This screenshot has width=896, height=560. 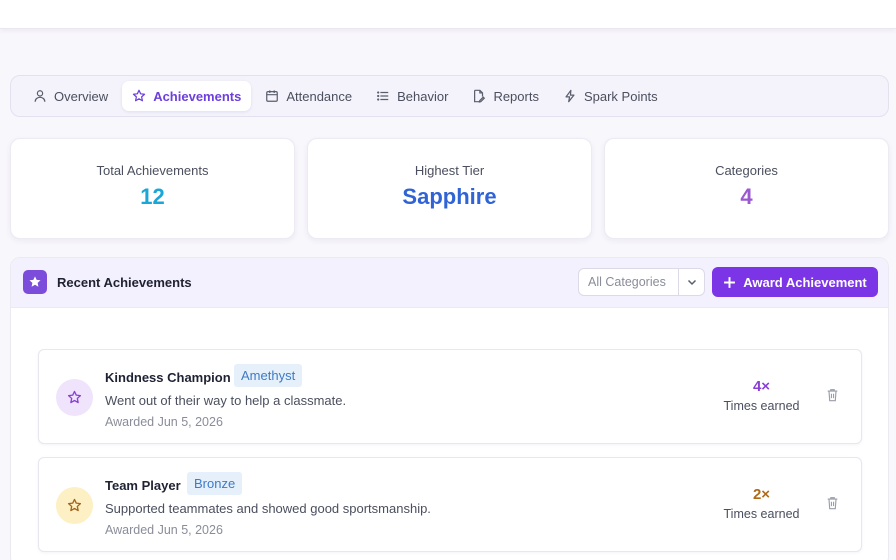 I want to click on plus-icon, so click(x=730, y=282).